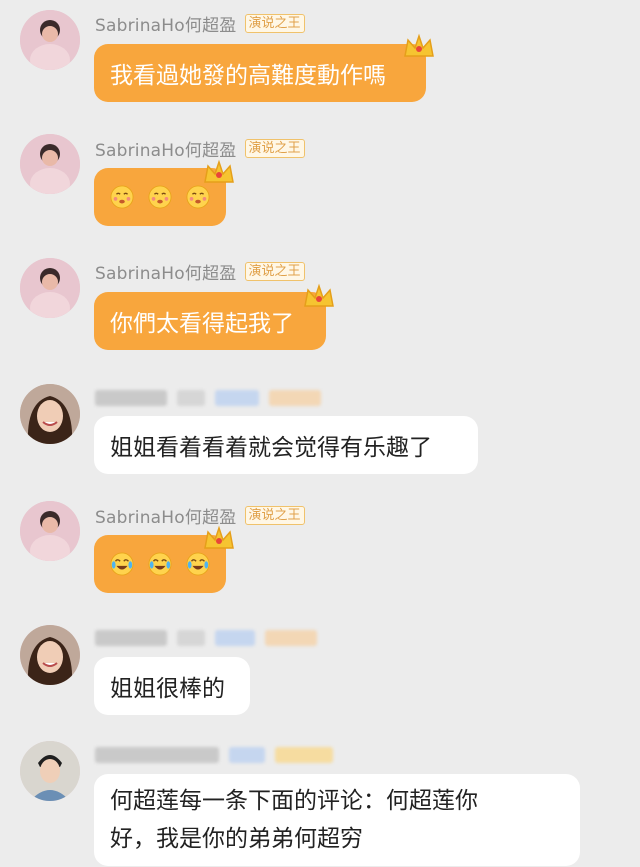  I want to click on message-bubble: 你們太看得起我了, so click(210, 321).